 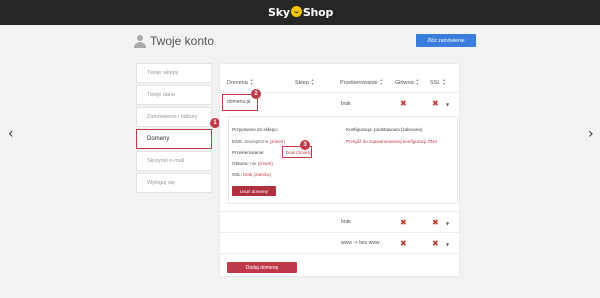 I want to click on page-title: Twoje konto, so click(x=174, y=41).